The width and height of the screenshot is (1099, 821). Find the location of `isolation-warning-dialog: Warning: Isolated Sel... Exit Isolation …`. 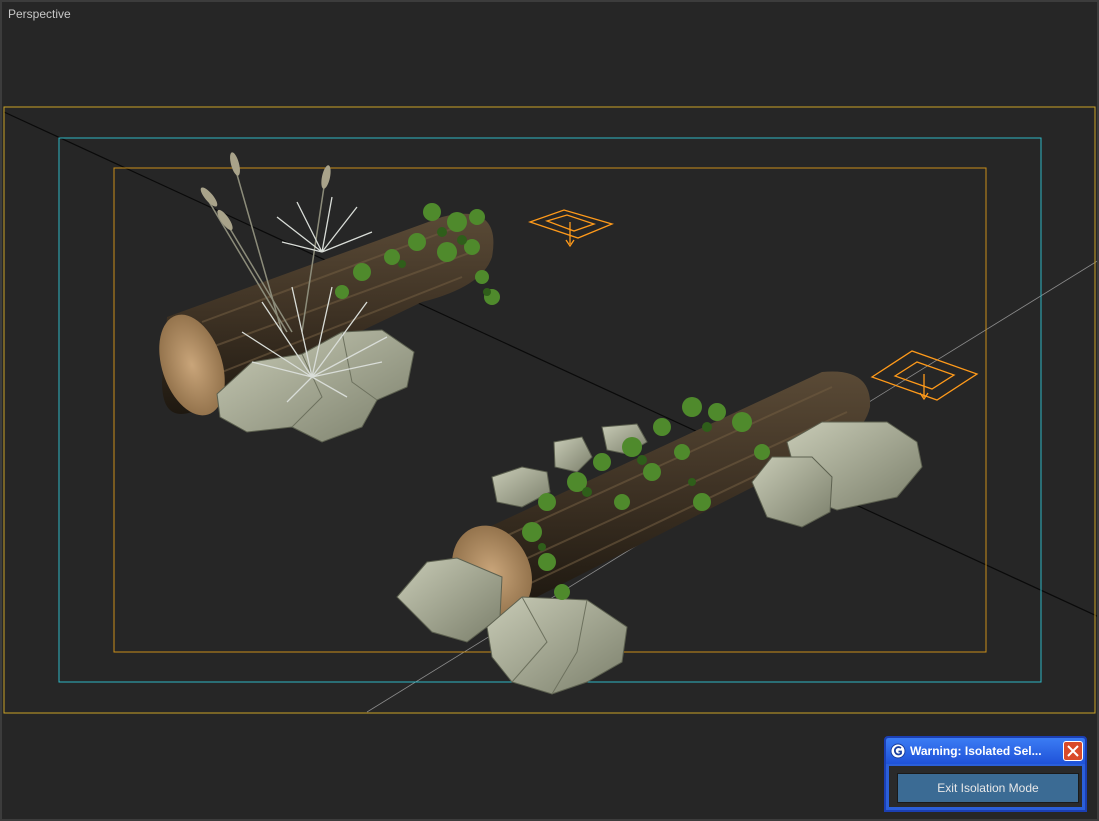

isolation-warning-dialog: Warning: Isolated Sel... Exit Isolation … is located at coordinates (985, 774).